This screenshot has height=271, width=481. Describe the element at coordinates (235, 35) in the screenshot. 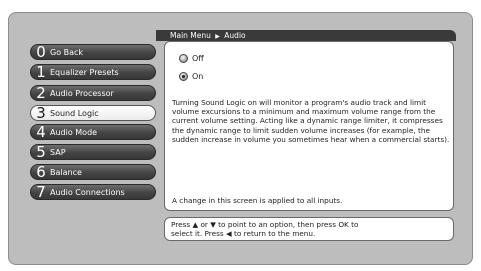

I see `breadcrumb-current: Audio` at that location.